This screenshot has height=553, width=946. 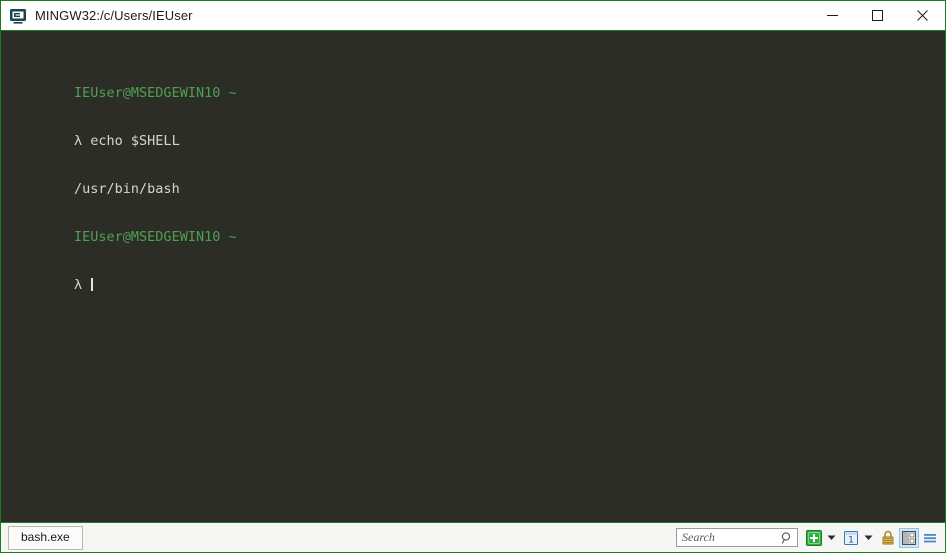 I want to click on window-controls, so click(x=877, y=15).